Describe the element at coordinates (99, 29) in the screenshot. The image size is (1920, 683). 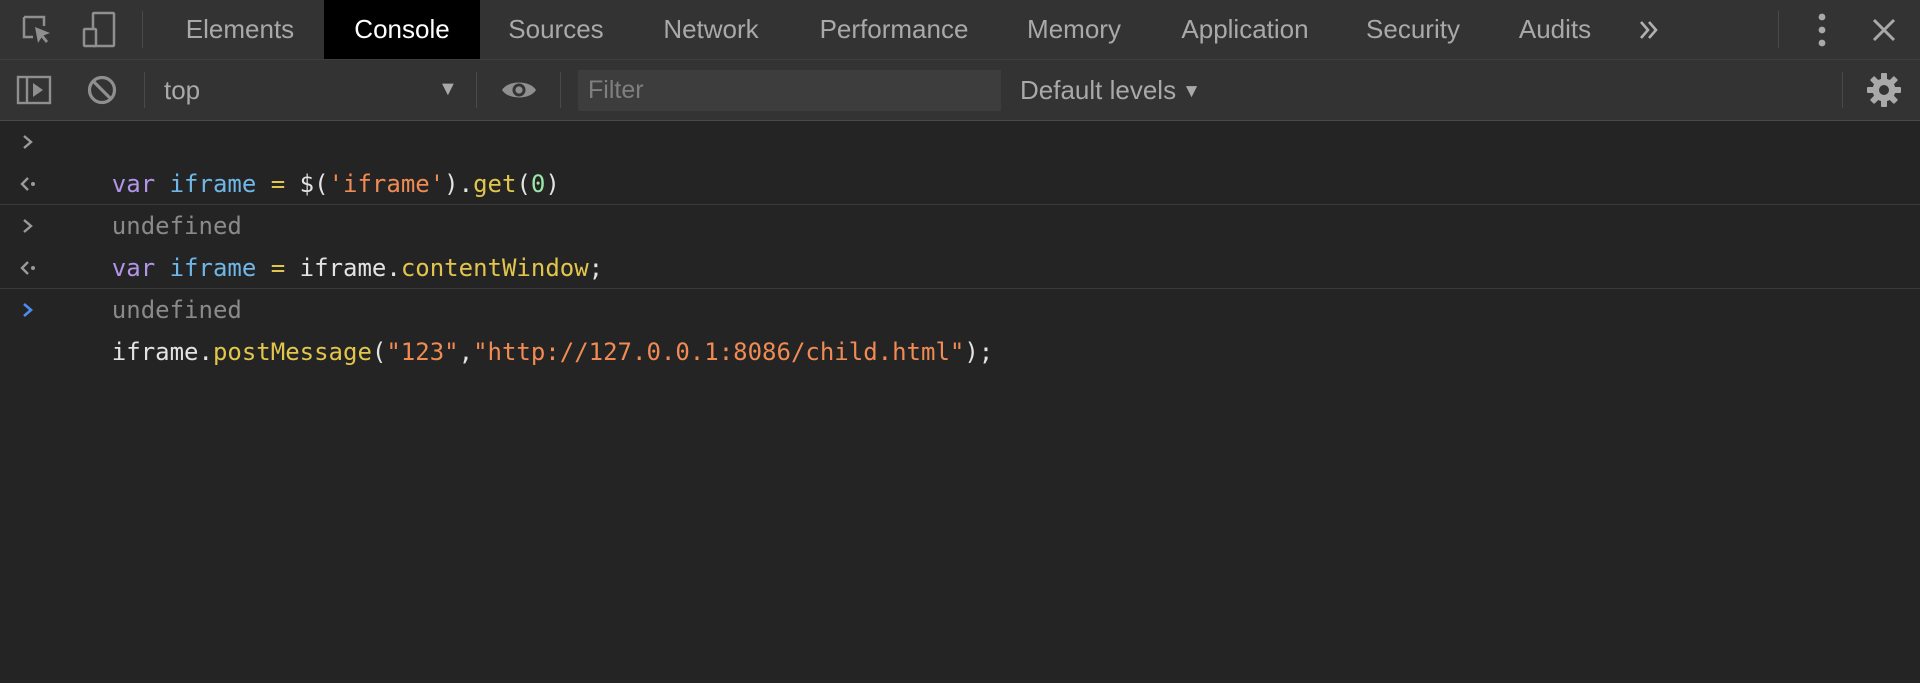
I see `device-toolbar-icon` at that location.